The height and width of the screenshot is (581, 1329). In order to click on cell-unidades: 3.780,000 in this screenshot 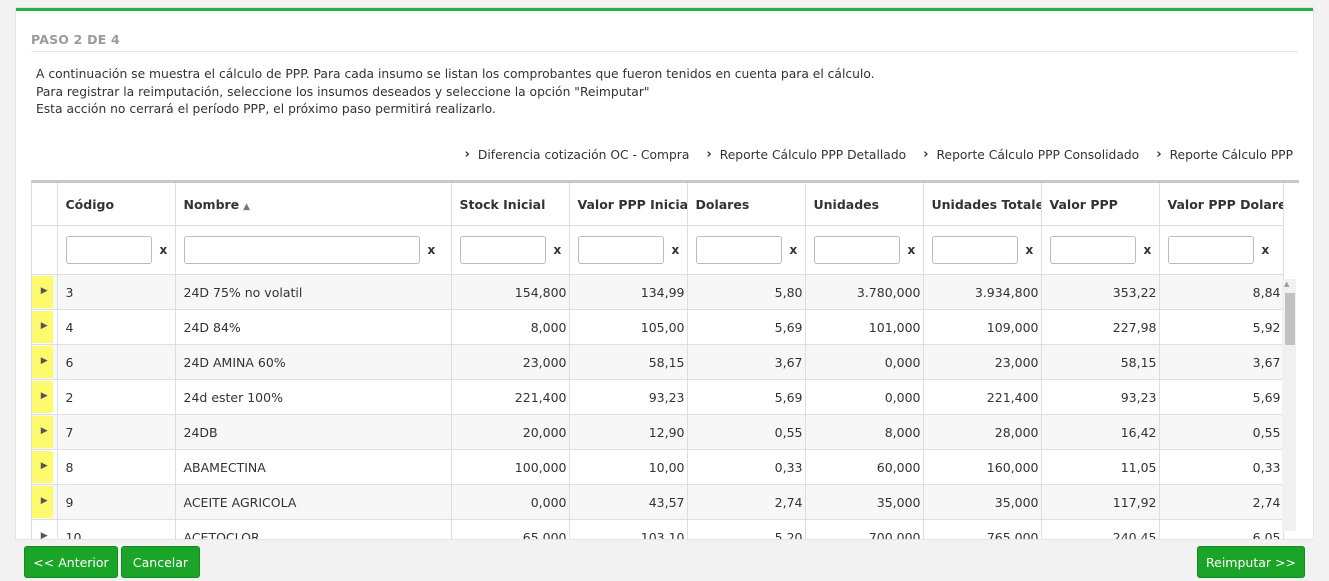, I will do `click(864, 292)`.